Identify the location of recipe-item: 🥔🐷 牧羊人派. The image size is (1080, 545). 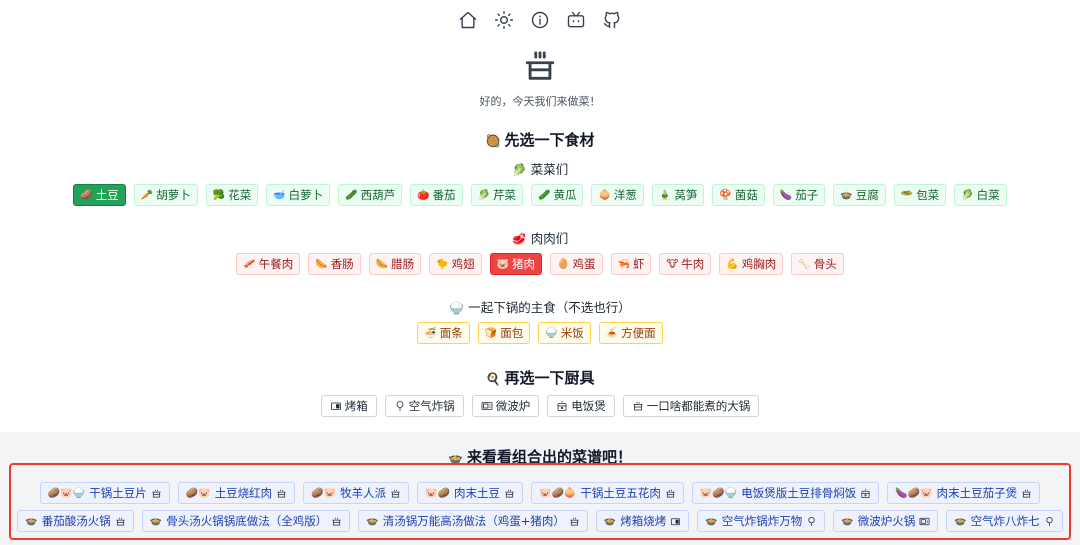
(356, 493).